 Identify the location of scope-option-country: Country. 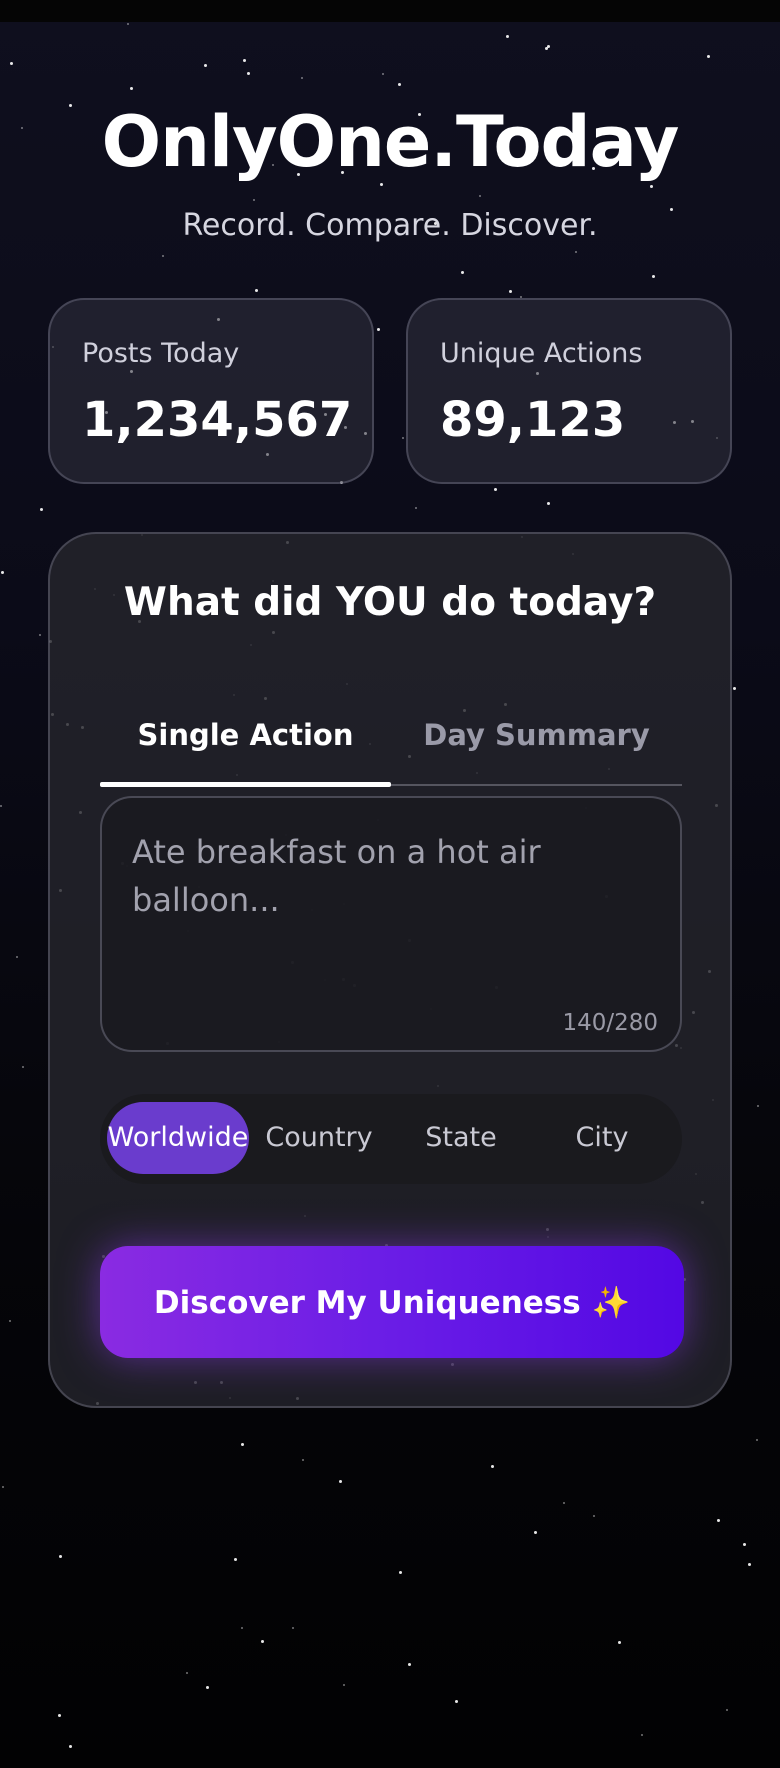
(319, 1138).